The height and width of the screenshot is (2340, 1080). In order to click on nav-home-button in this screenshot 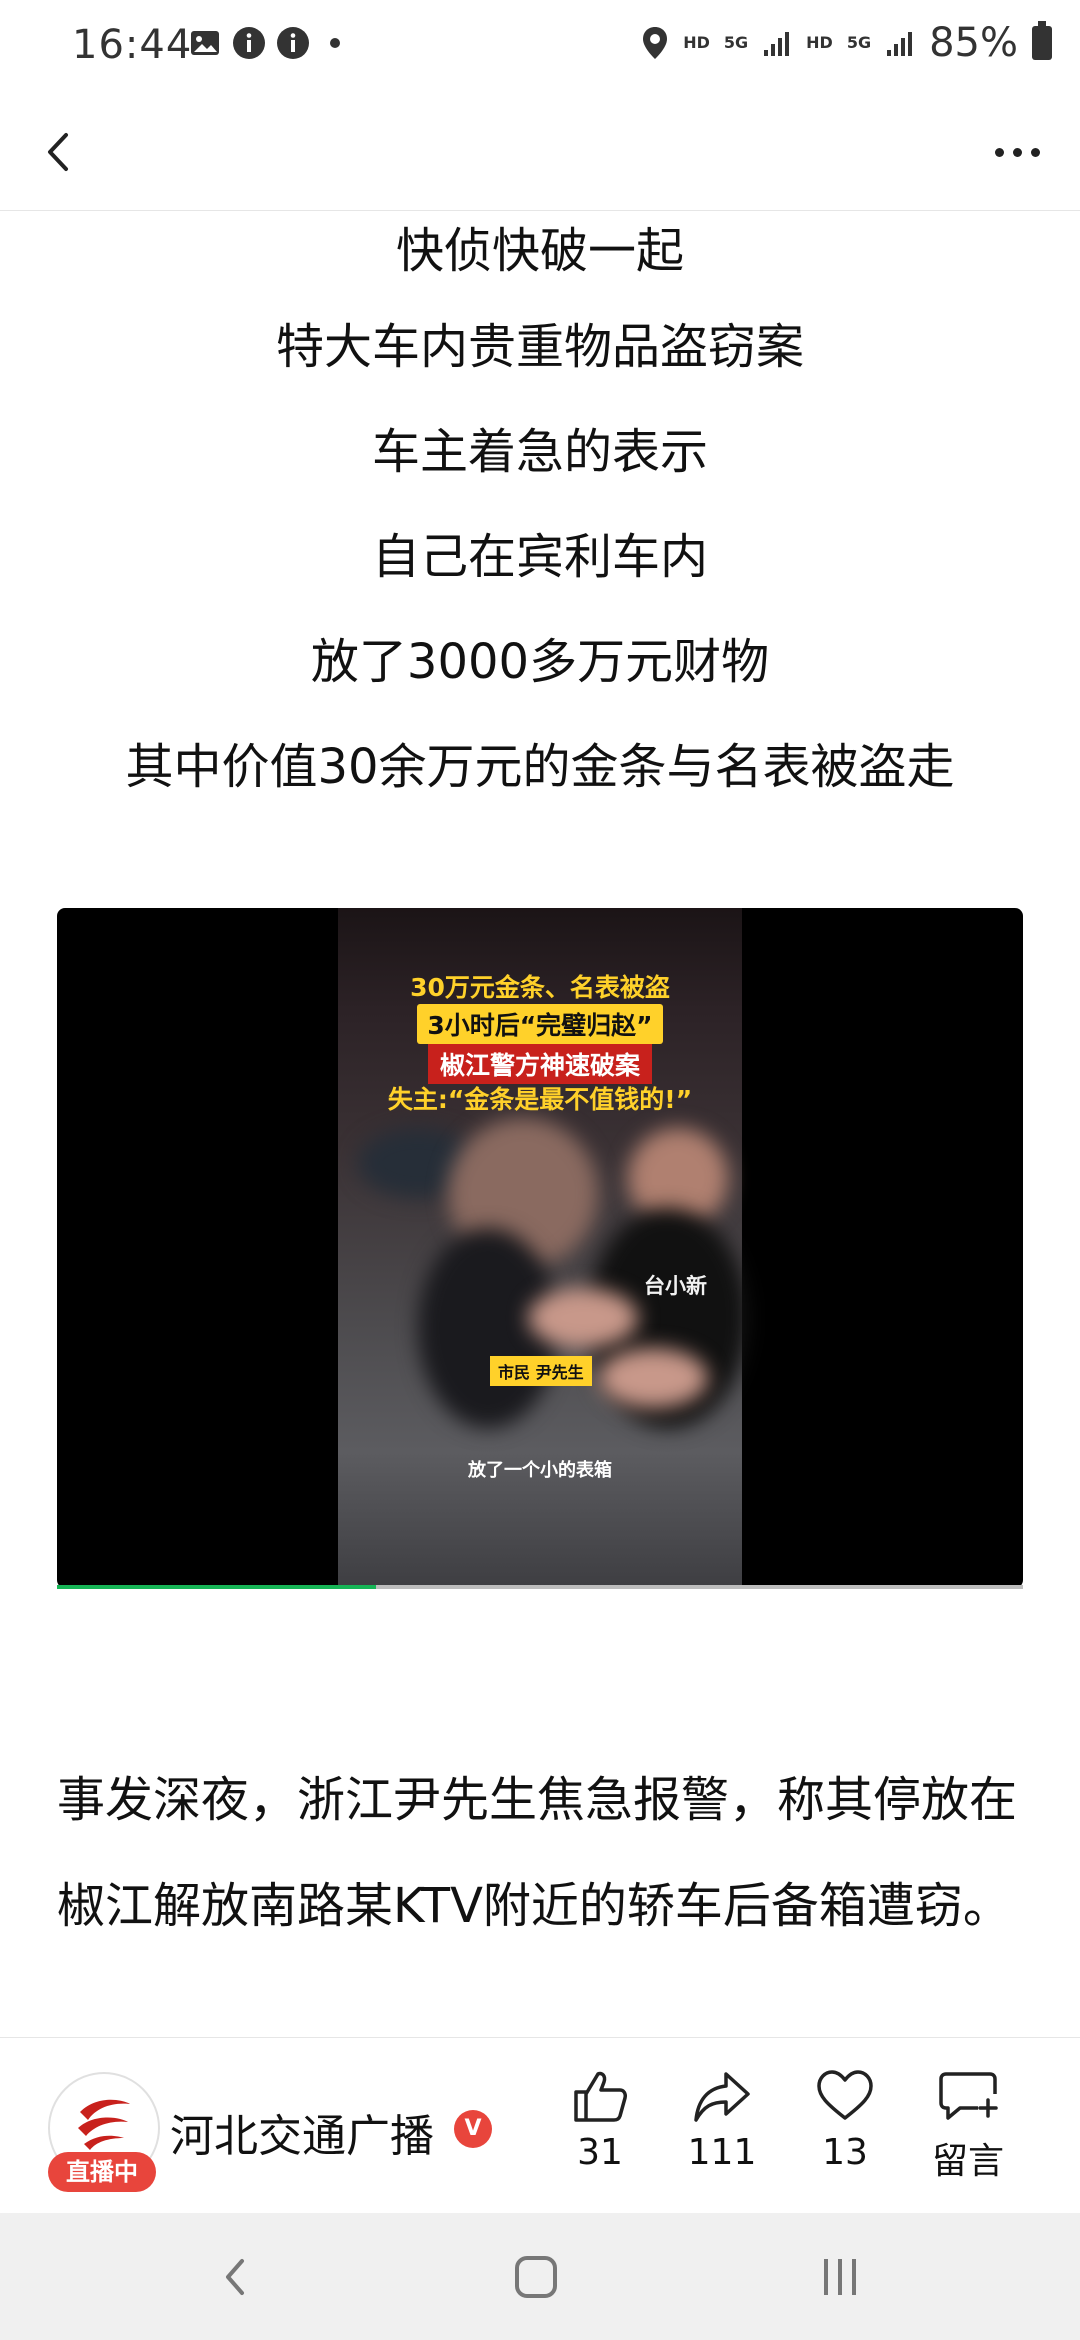, I will do `click(536, 2277)`.